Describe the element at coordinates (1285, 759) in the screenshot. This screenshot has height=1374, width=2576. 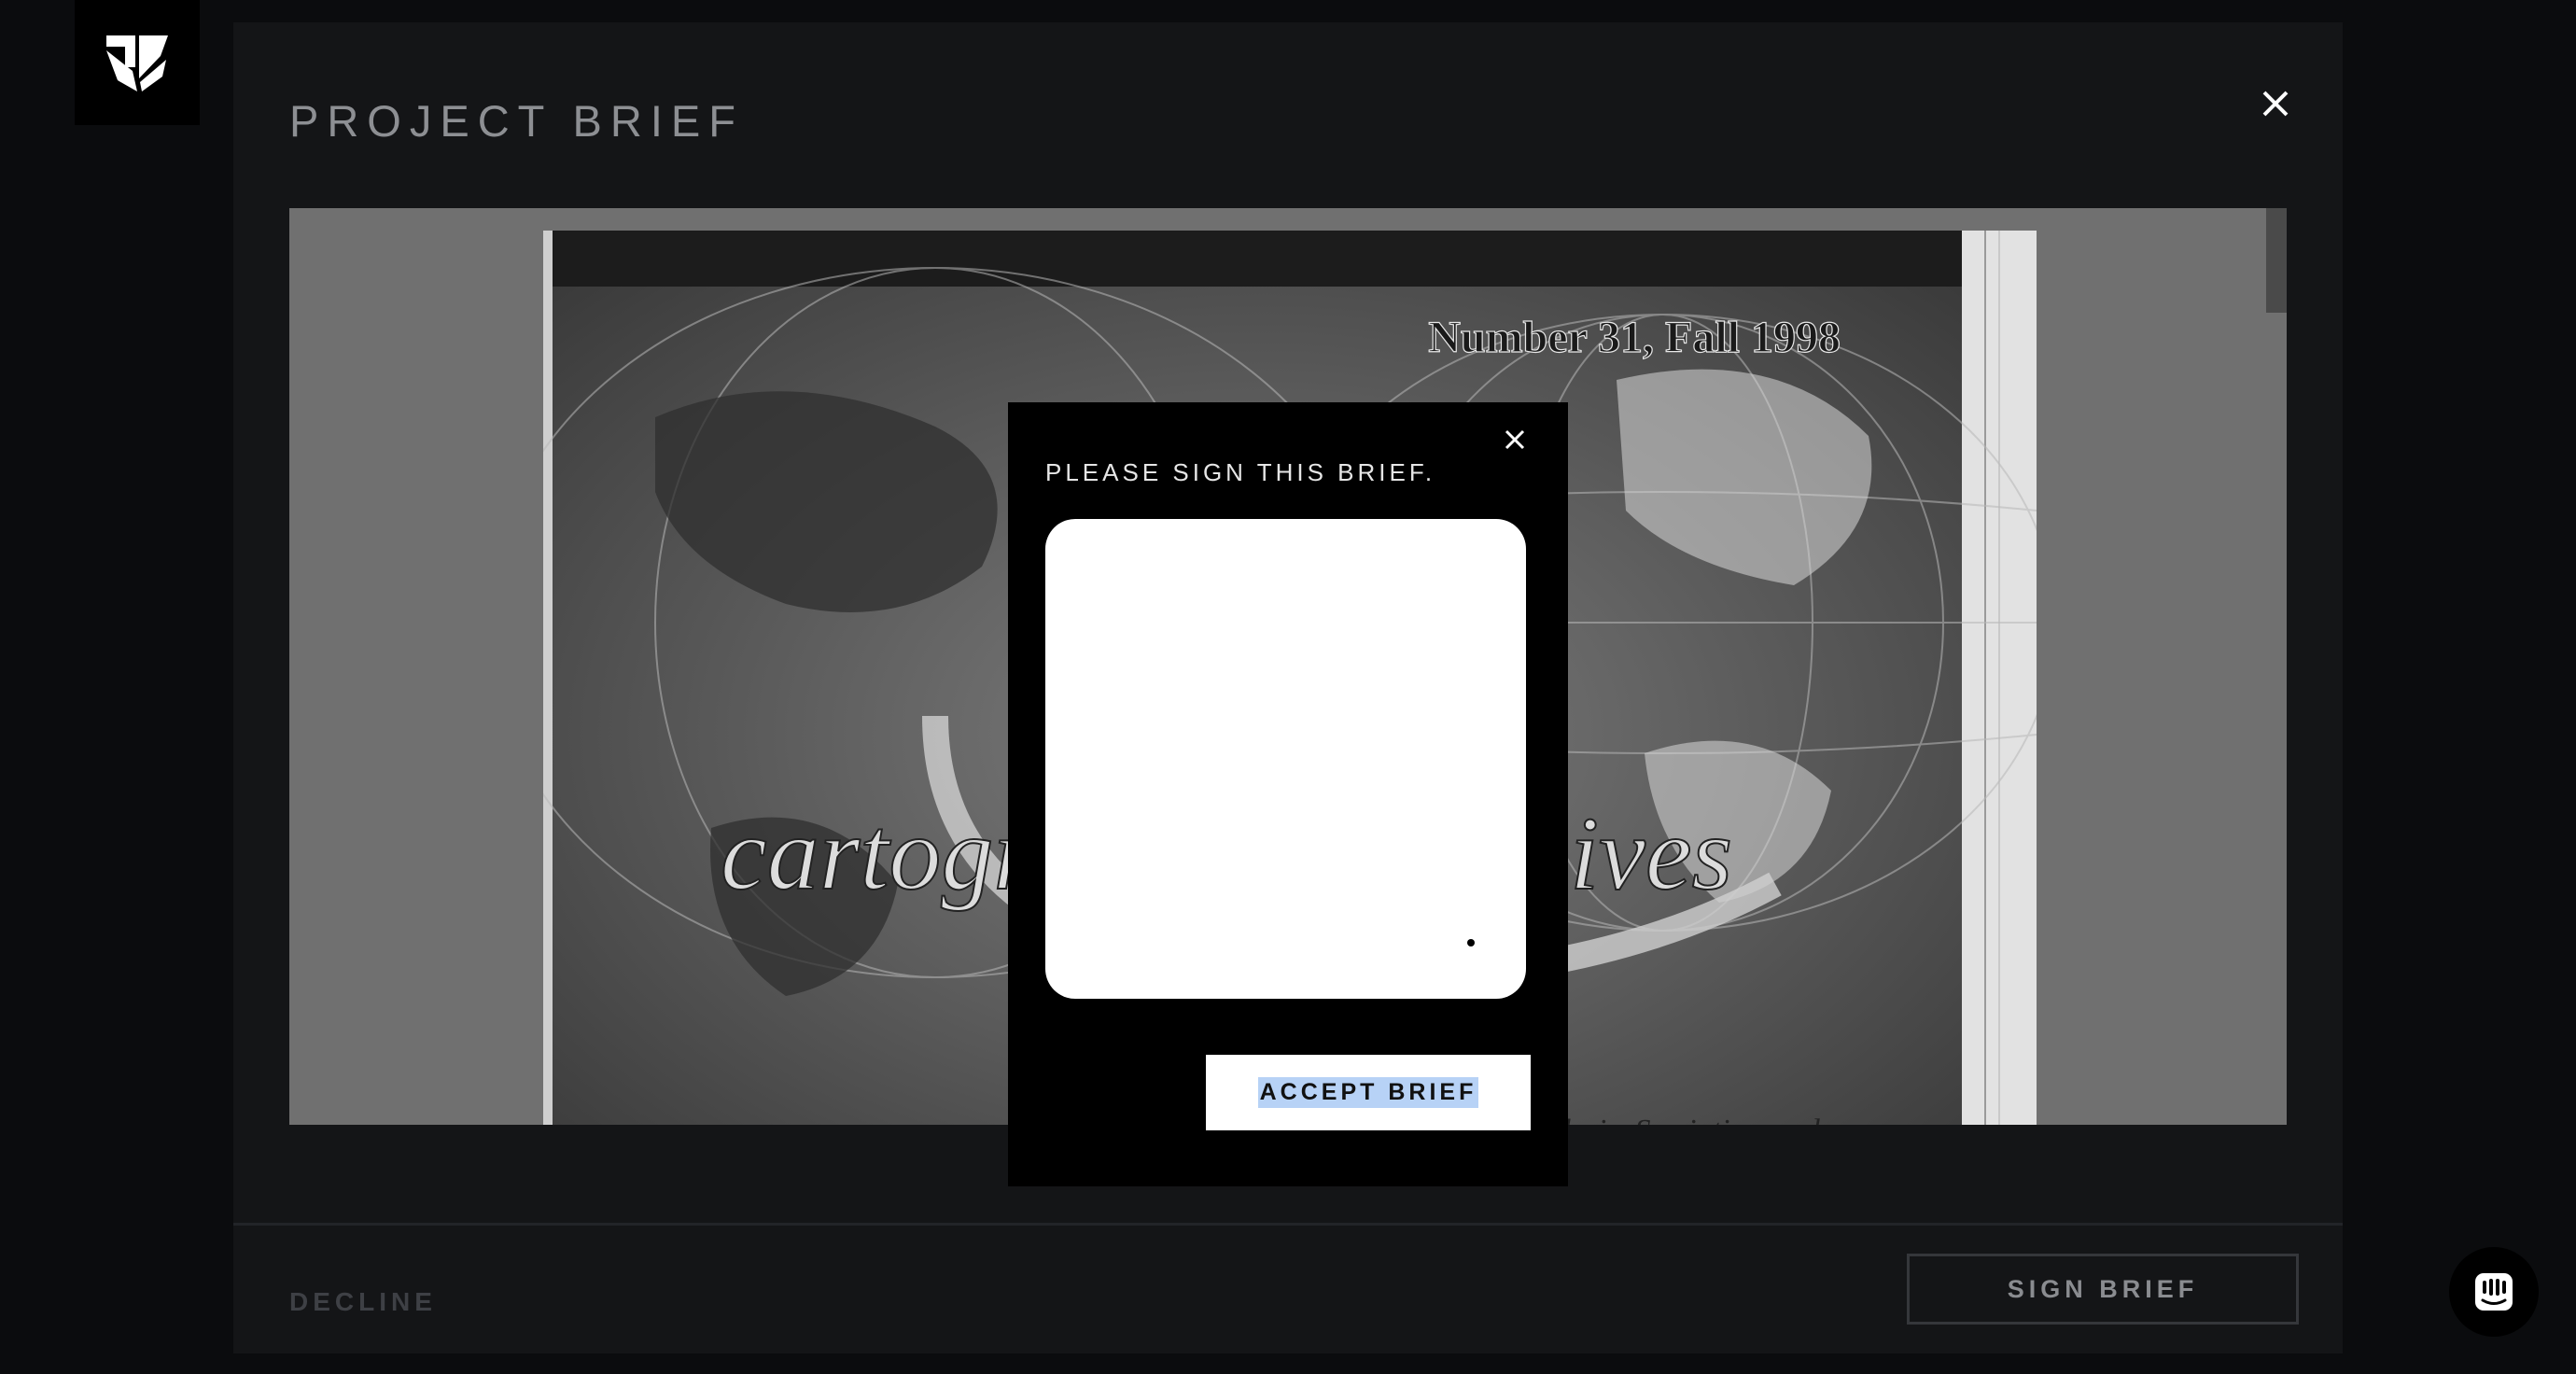
I see `signature-pad` at that location.